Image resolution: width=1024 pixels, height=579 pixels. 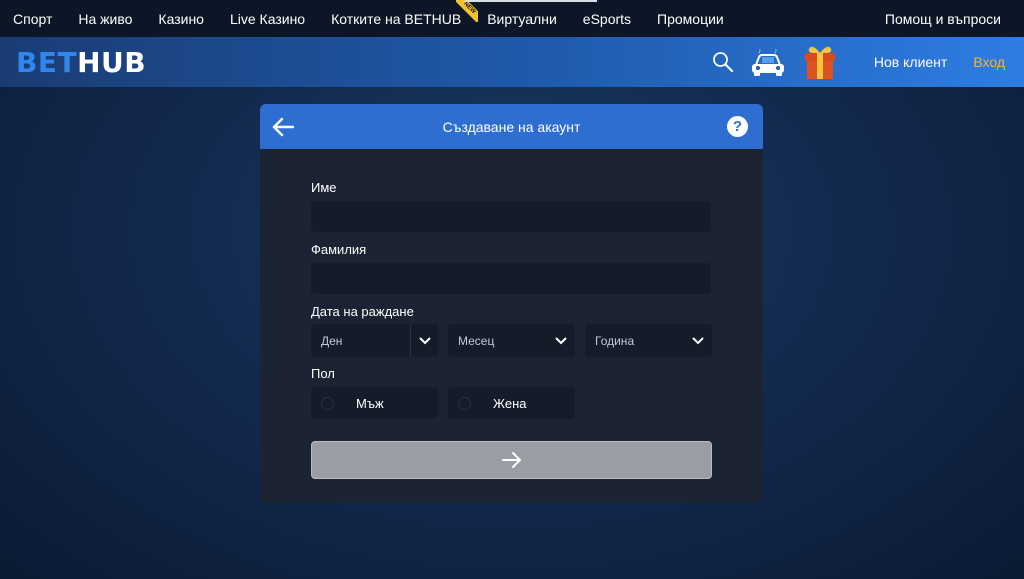 What do you see at coordinates (531, 1) in the screenshot?
I see `nav-active-underline` at bounding box center [531, 1].